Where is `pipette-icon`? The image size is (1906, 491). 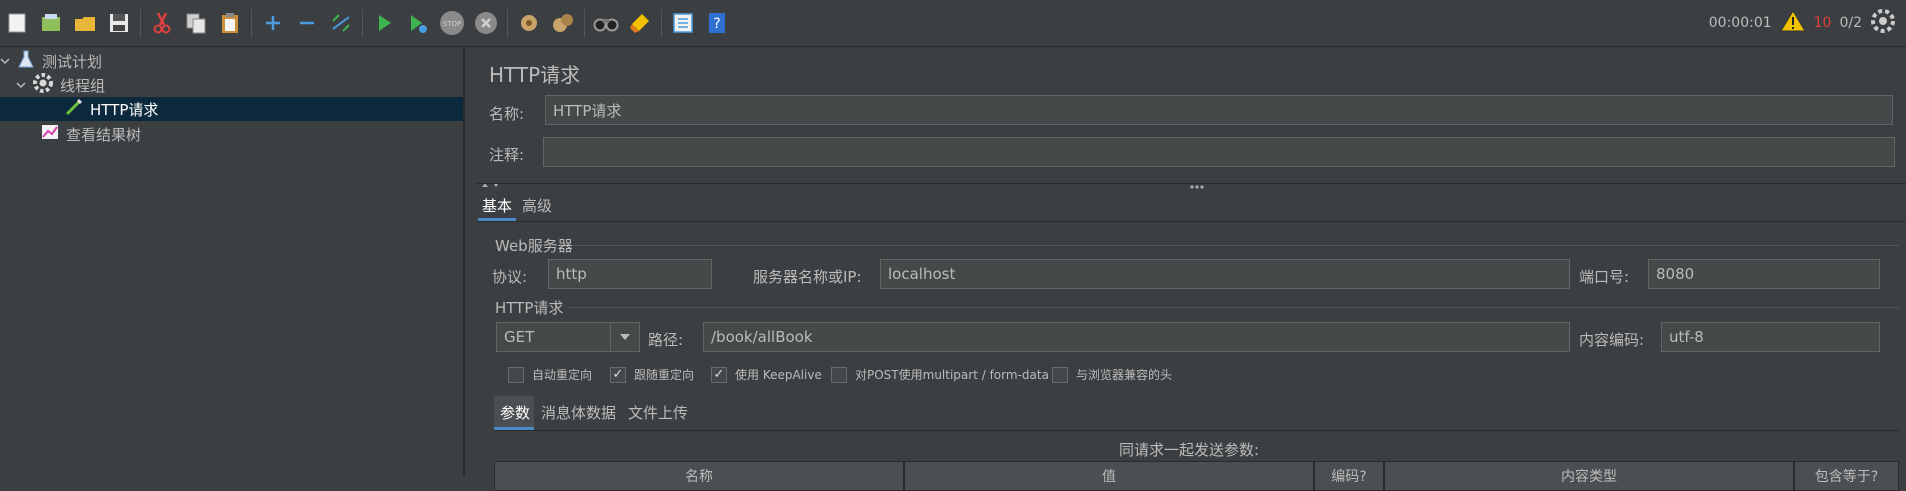 pipette-icon is located at coordinates (74, 109).